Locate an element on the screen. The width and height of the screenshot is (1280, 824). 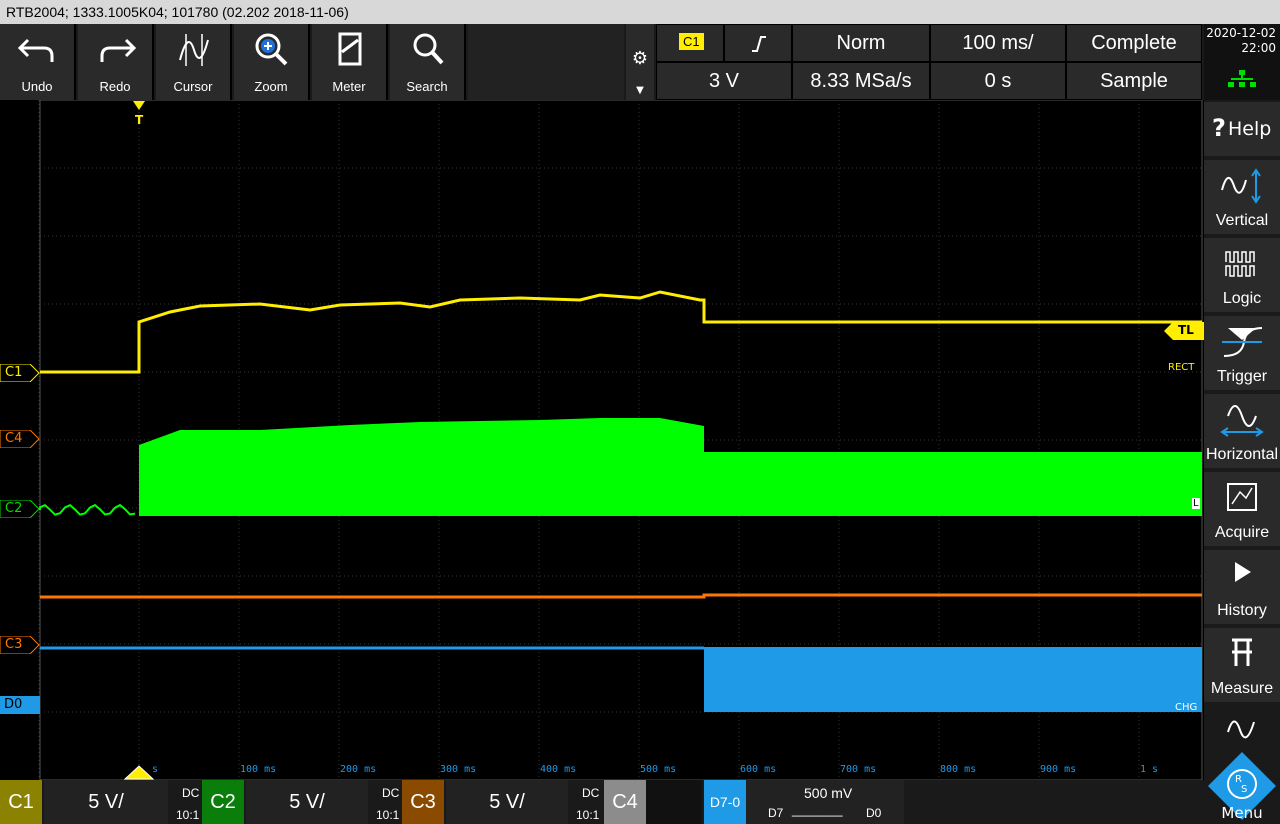
play-icon is located at coordinates (1243, 572).